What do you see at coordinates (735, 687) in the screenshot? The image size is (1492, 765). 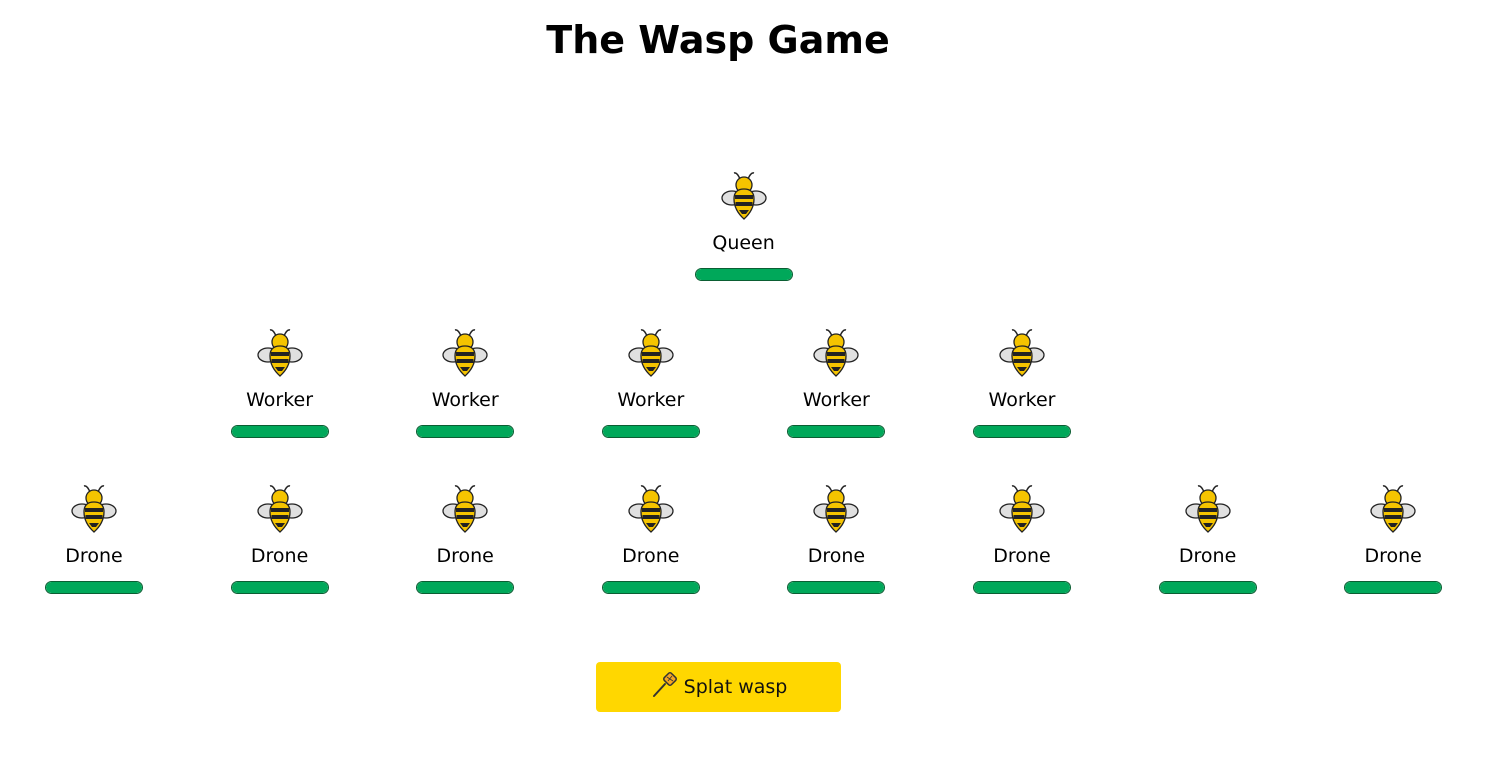 I see `splat-wasp-label: Splat wasp` at bounding box center [735, 687].